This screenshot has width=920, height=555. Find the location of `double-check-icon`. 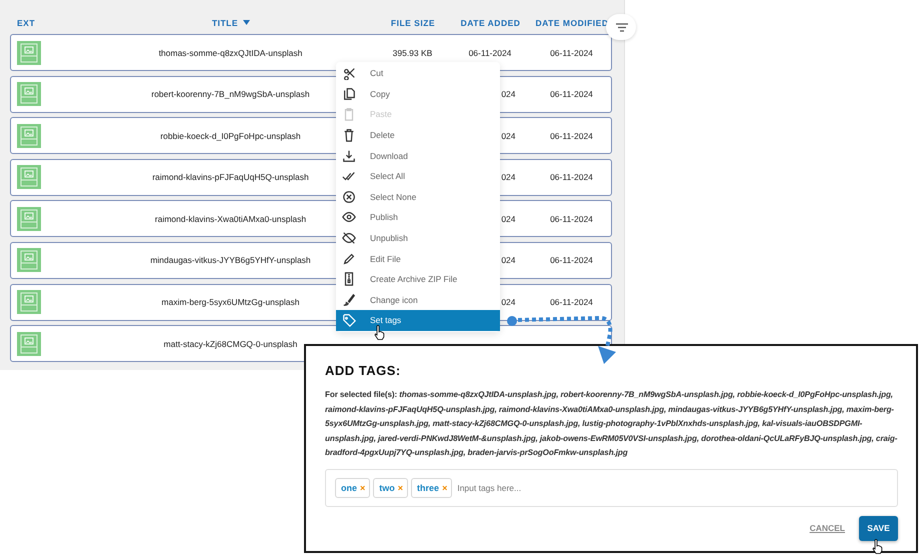

double-check-icon is located at coordinates (349, 176).